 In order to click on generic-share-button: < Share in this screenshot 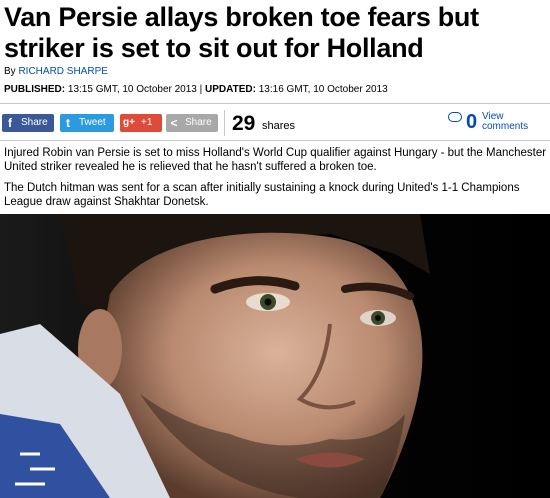, I will do `click(192, 123)`.